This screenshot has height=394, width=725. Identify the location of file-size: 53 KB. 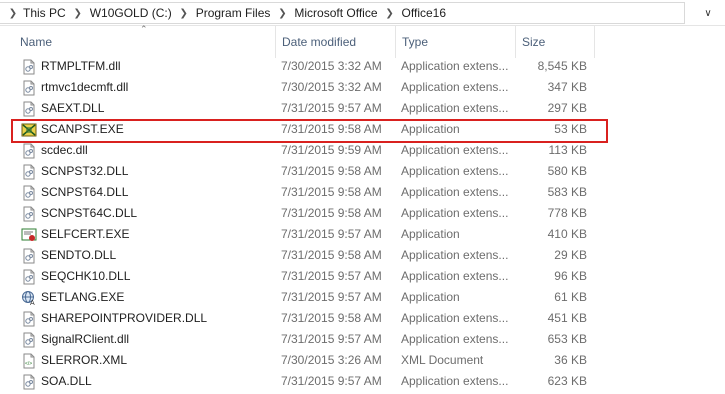
(570, 129).